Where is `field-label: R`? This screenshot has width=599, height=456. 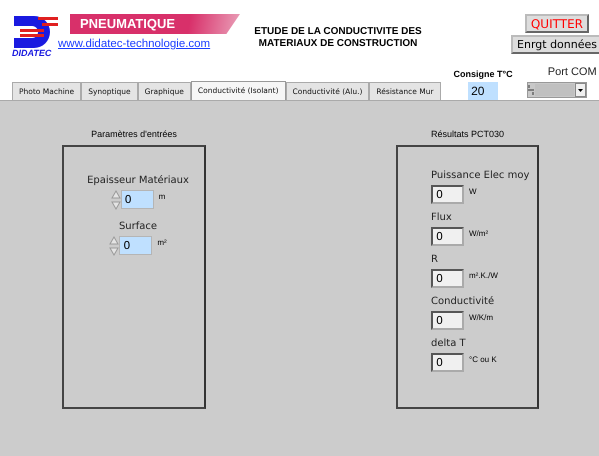 field-label: R is located at coordinates (435, 260).